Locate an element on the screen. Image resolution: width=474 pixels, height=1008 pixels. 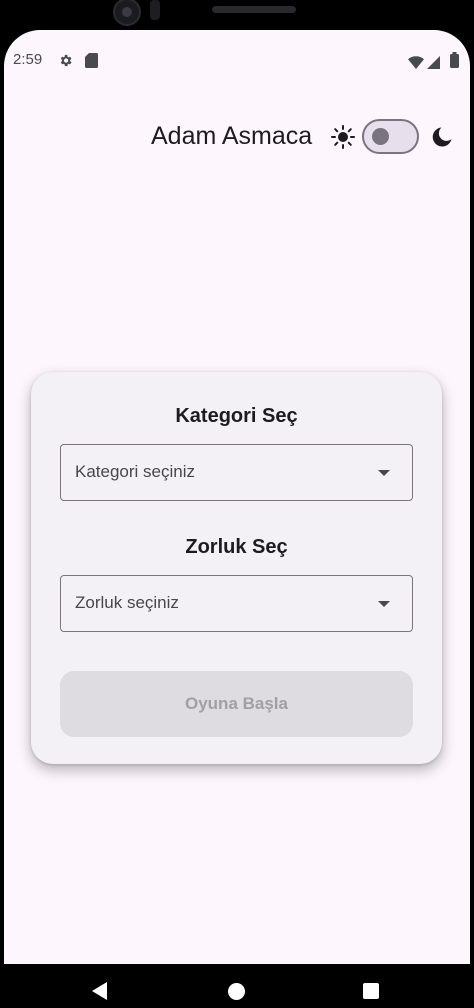
front-camera is located at coordinates (127, 13).